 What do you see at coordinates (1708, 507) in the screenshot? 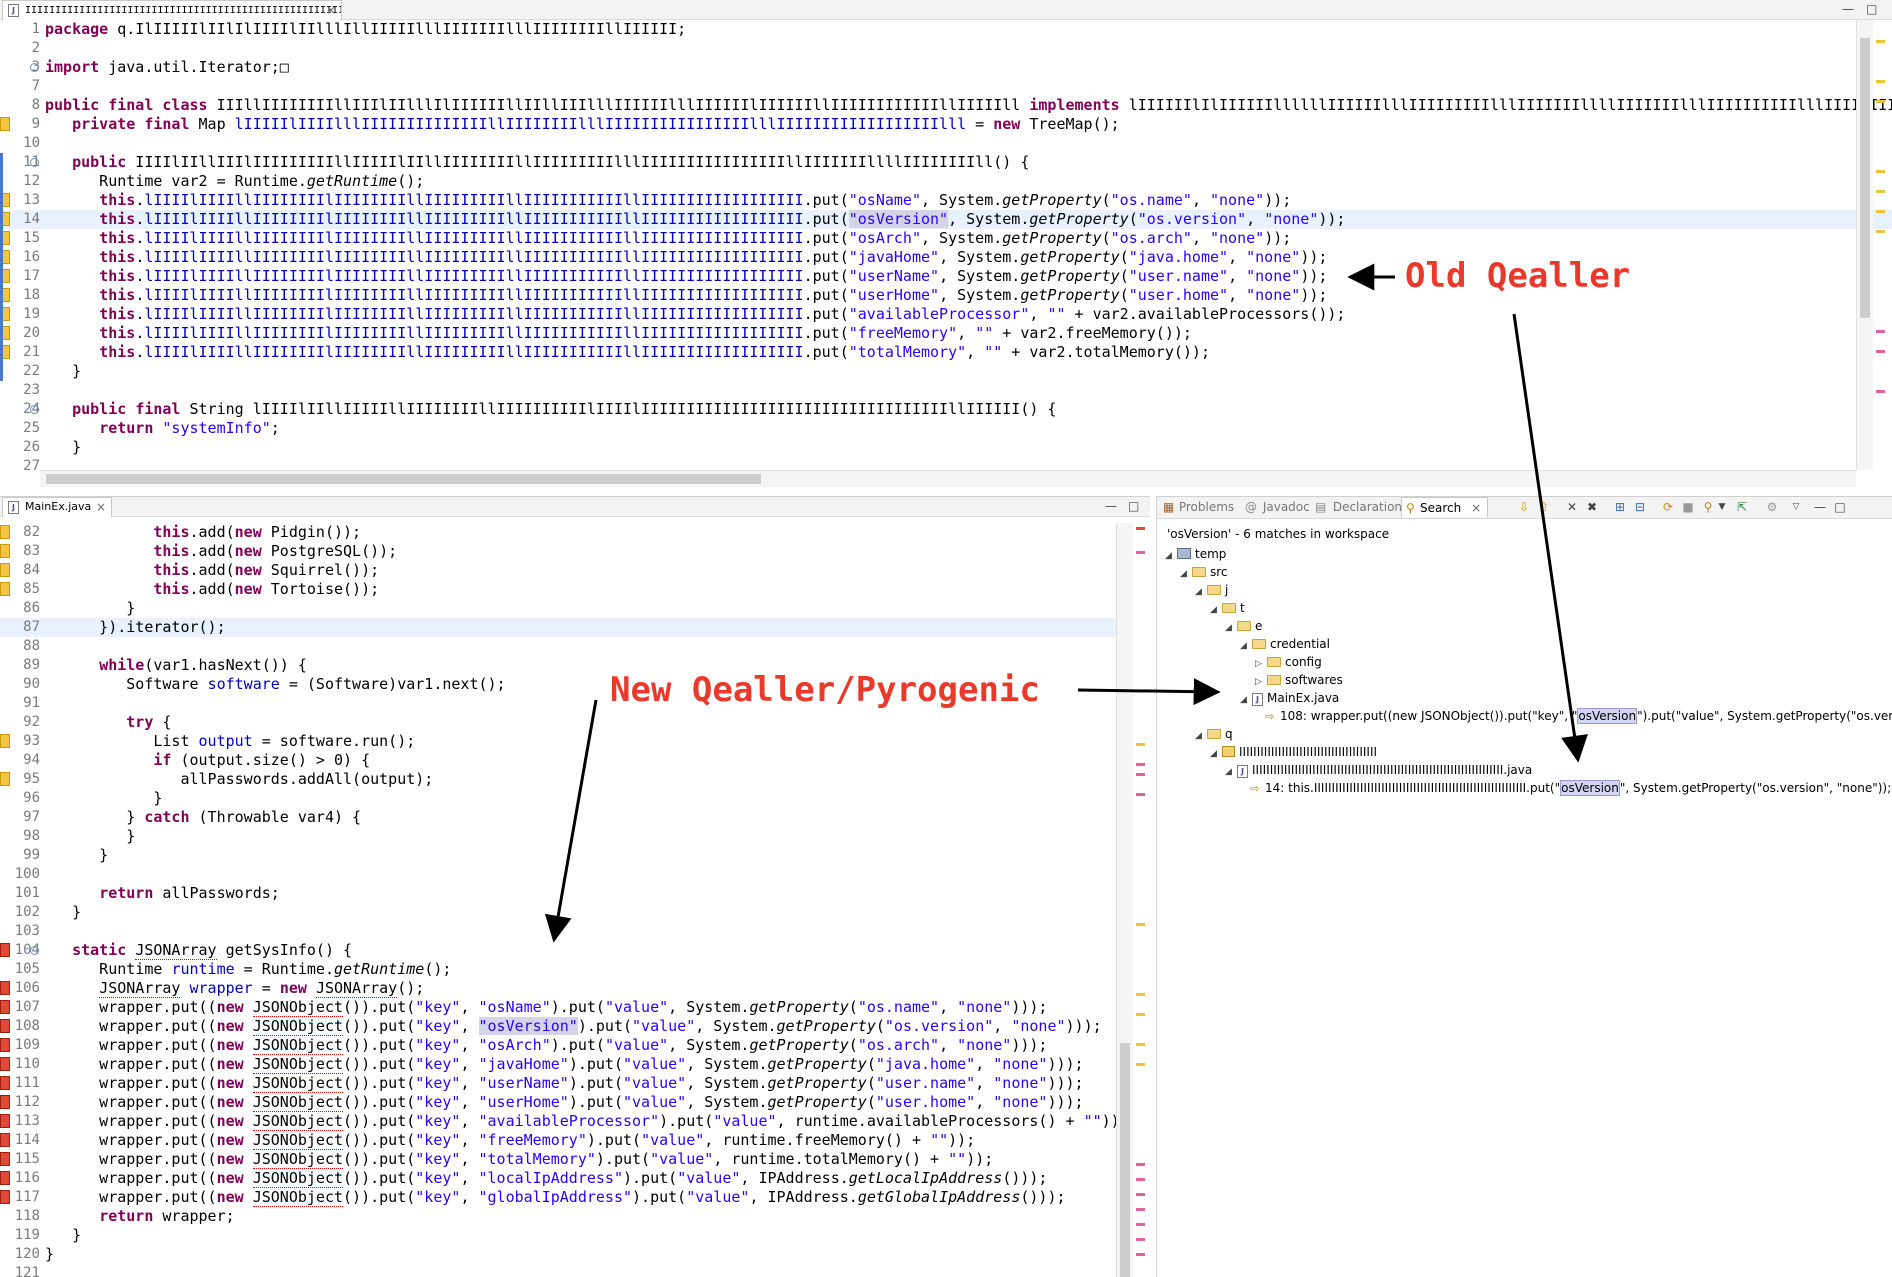
I see `search-history-icon: ⚲` at bounding box center [1708, 507].